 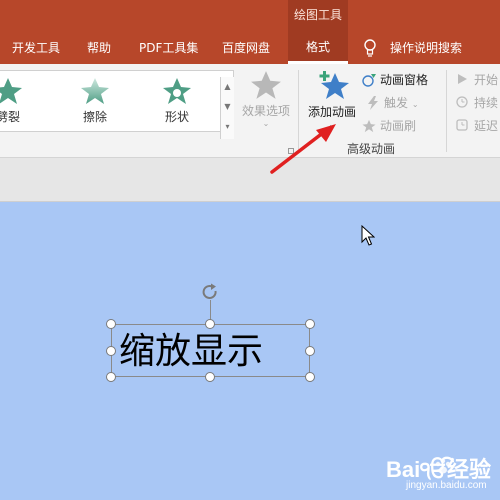 I want to click on lightbulb-icon, so click(x=370, y=48).